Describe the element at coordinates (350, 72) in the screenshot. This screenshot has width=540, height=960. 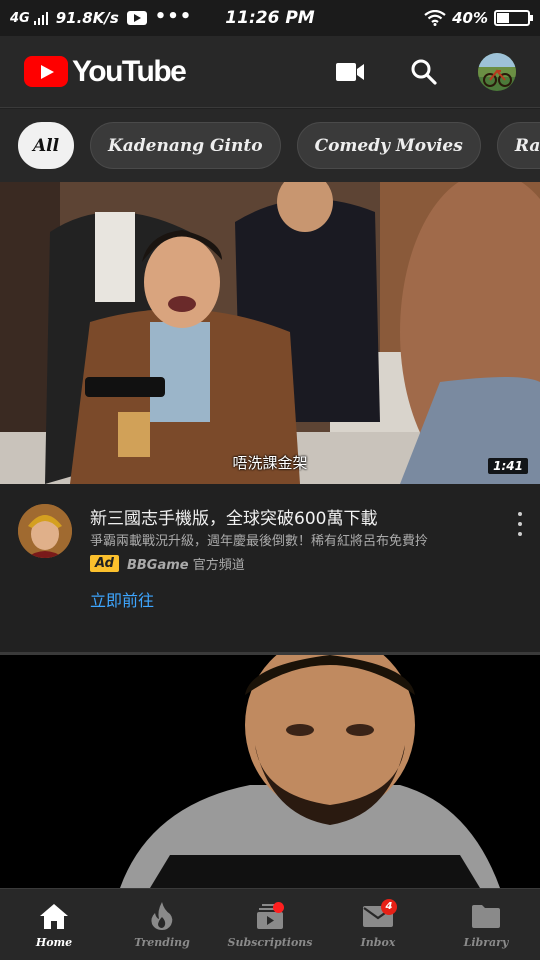
I see `video-camera-icon` at that location.